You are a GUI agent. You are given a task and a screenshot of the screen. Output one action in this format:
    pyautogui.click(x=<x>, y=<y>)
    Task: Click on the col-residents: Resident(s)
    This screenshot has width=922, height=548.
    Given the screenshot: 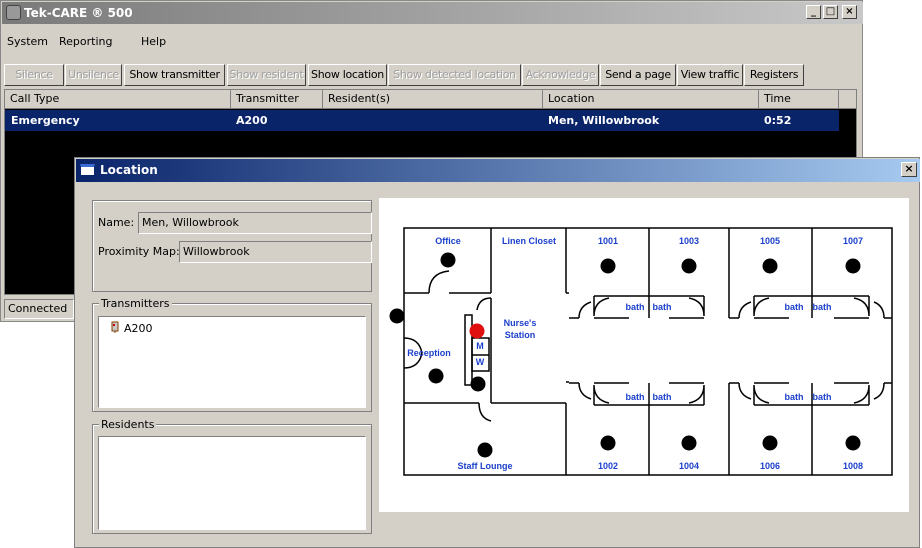 What is the action you would take?
    pyautogui.click(x=433, y=99)
    